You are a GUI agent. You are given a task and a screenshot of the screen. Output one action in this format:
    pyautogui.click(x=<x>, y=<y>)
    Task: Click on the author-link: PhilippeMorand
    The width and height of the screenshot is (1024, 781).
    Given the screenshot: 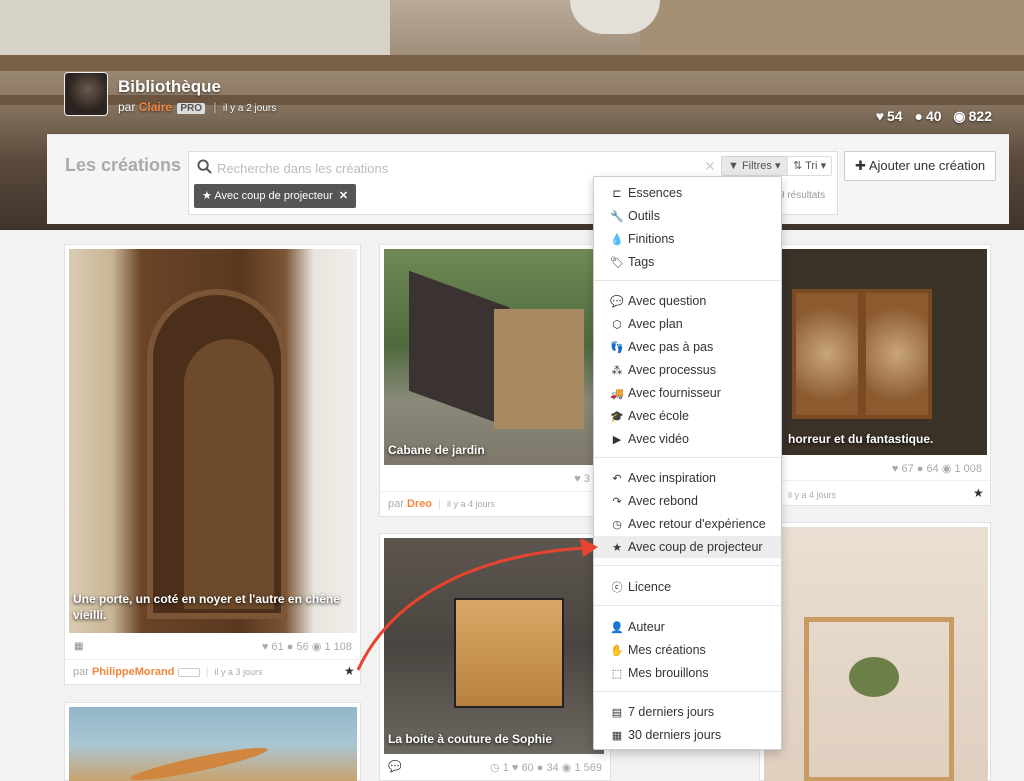 What is the action you would take?
    pyautogui.click(x=133, y=672)
    